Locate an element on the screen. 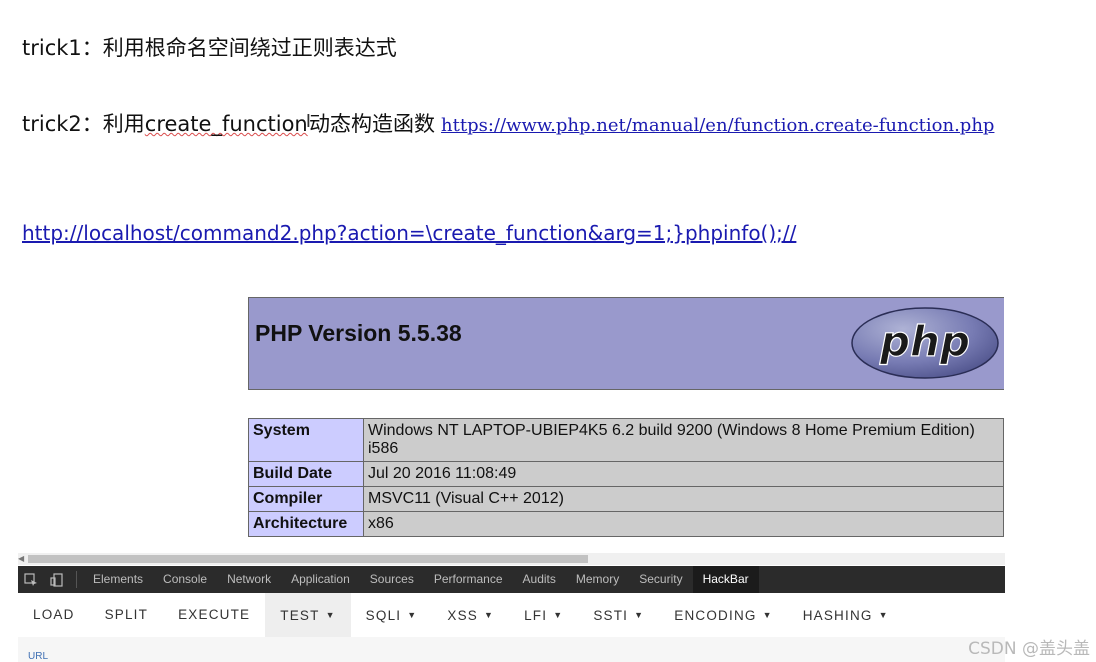  phpinfo-value: Jul 20 2016 11:08:49 is located at coordinates (683, 474).